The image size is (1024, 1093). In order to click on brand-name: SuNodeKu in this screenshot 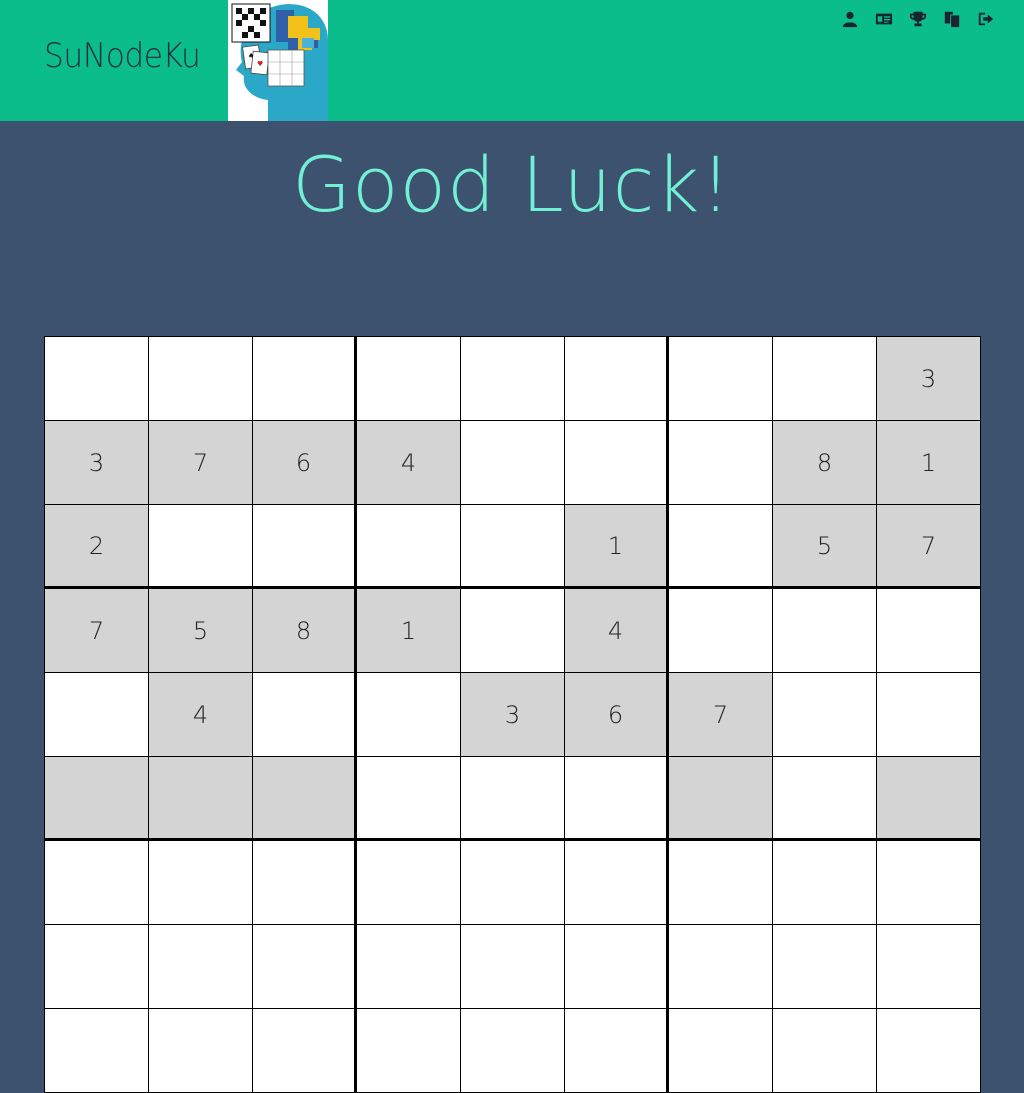, I will do `click(122, 56)`.